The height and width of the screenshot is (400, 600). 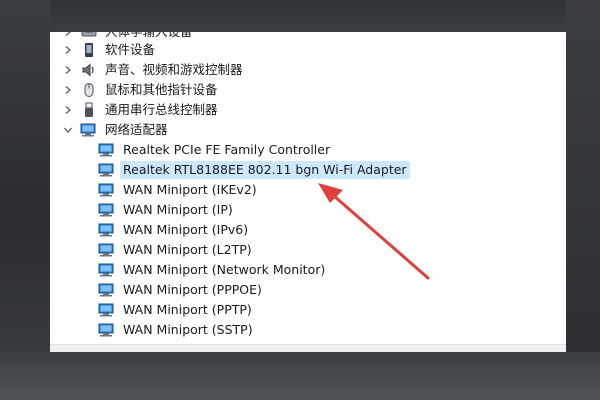 What do you see at coordinates (89, 36) in the screenshot?
I see `hid-icon` at bounding box center [89, 36].